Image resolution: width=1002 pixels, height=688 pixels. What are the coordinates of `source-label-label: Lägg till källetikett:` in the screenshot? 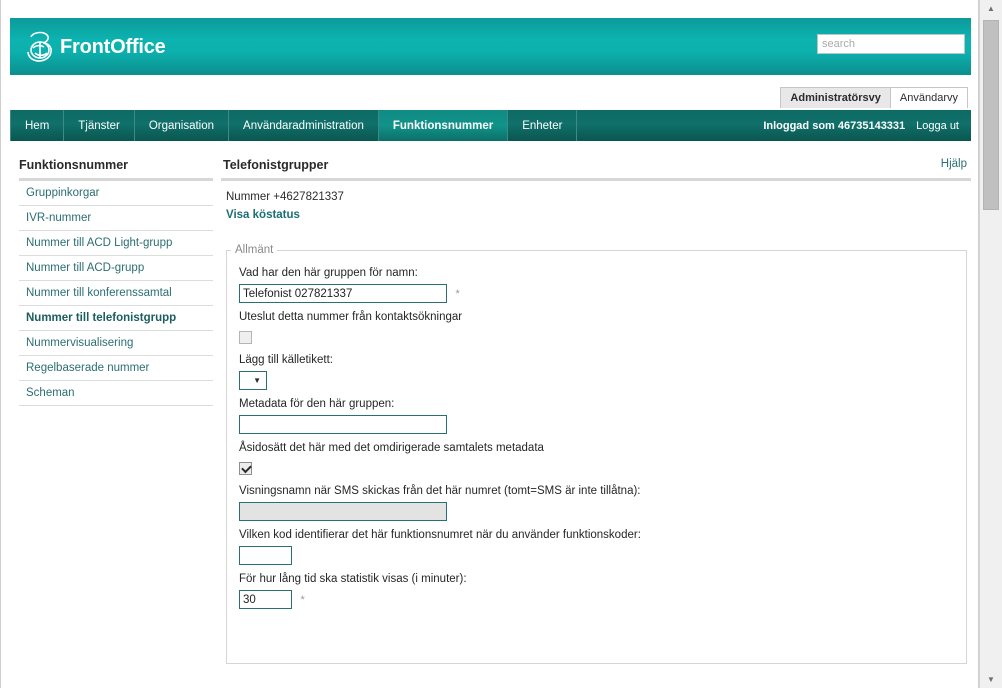 It's located at (286, 360).